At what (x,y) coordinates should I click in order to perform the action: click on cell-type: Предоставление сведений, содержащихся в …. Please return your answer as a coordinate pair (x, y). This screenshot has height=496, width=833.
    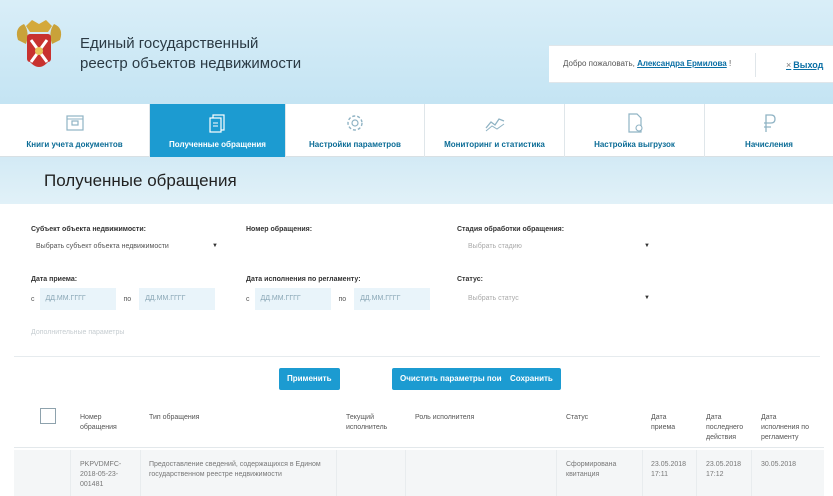
    Looking at the image, I should click on (235, 470).